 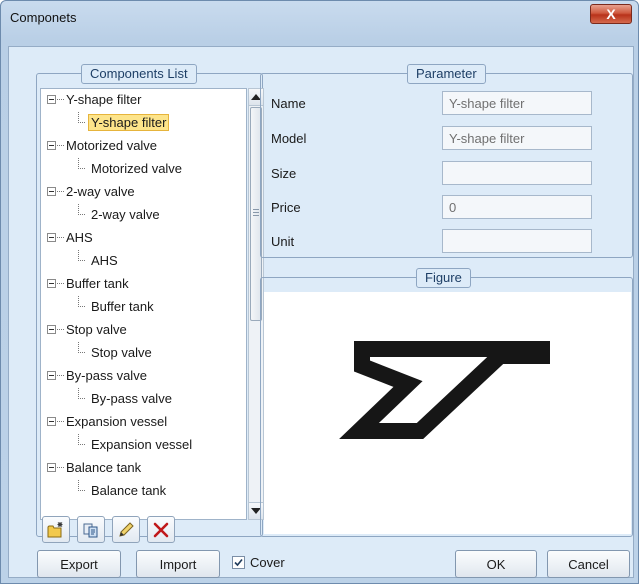 I want to click on tree-child-node: Y-shape filter, so click(x=143, y=123).